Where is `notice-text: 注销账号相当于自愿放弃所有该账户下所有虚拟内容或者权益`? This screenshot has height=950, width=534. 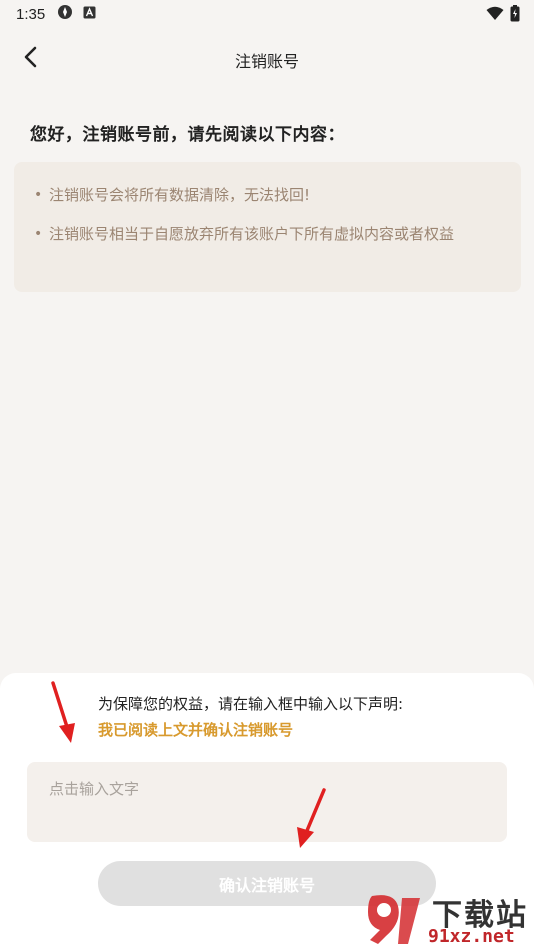
notice-text: 注销账号相当于自愿放弃所有该账户下所有虚拟内容或者权益 is located at coordinates (252, 234).